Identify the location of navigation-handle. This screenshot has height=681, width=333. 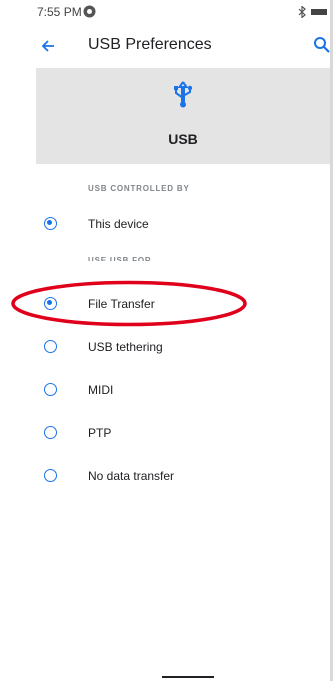
(188, 677).